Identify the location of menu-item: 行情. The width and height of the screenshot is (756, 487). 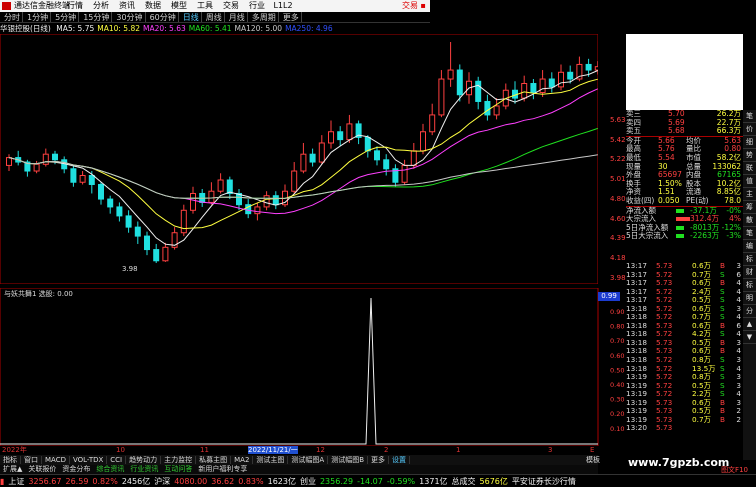
(75, 6).